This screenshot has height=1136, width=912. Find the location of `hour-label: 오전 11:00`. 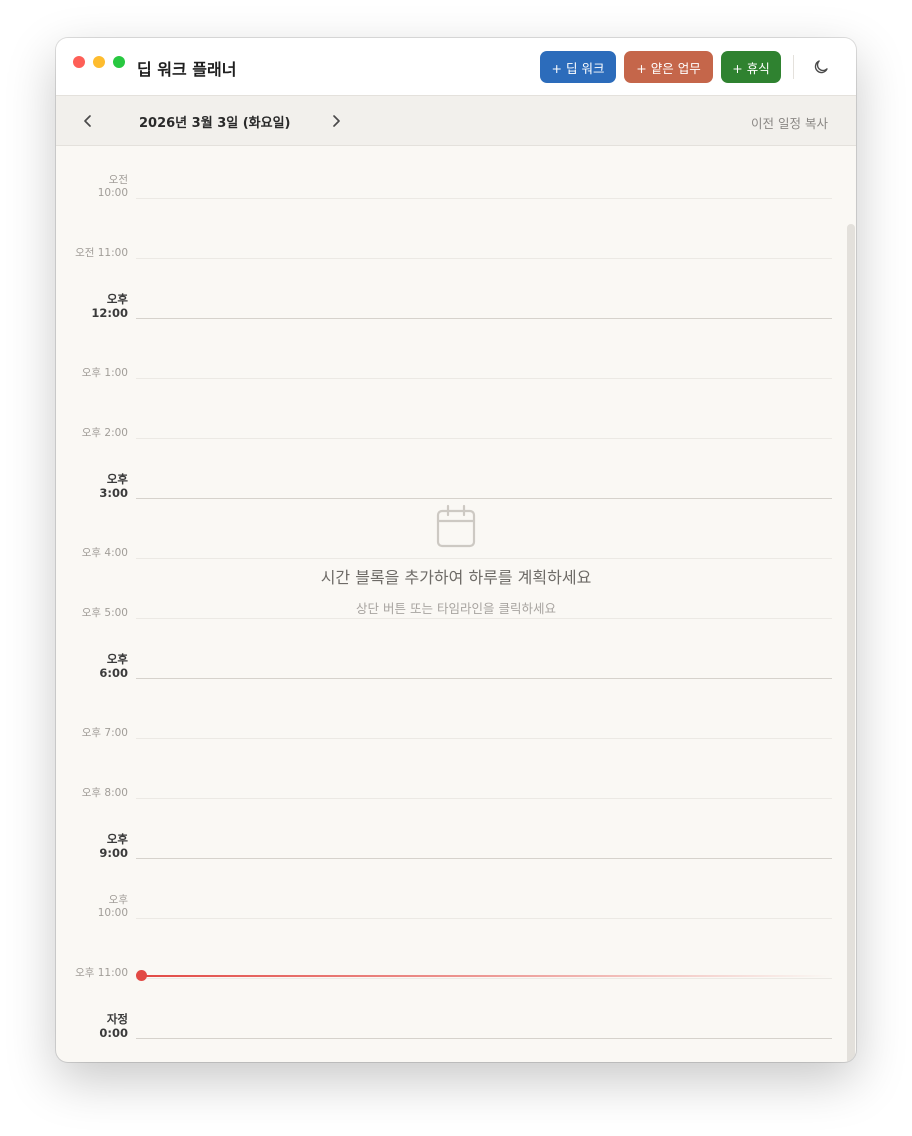

hour-label: 오전 11:00 is located at coordinates (101, 253).